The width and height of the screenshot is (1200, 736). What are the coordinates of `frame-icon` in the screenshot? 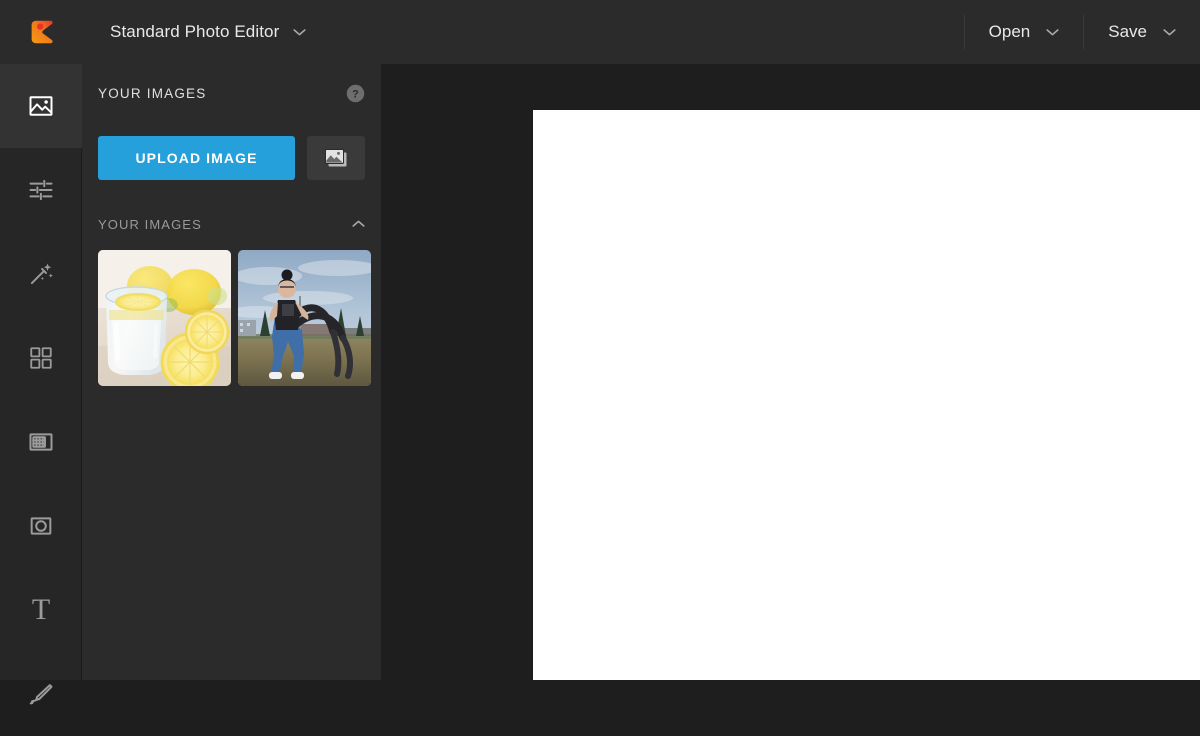 It's located at (41, 442).